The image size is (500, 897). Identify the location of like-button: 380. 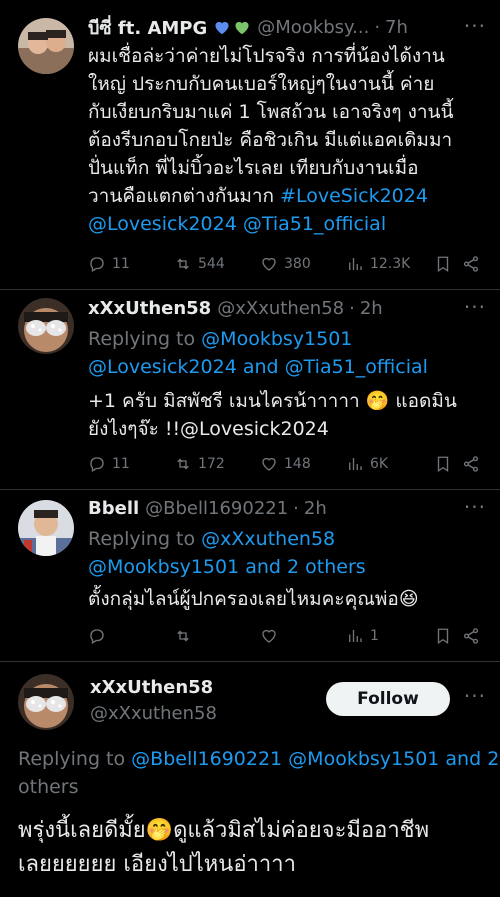
(303, 264).